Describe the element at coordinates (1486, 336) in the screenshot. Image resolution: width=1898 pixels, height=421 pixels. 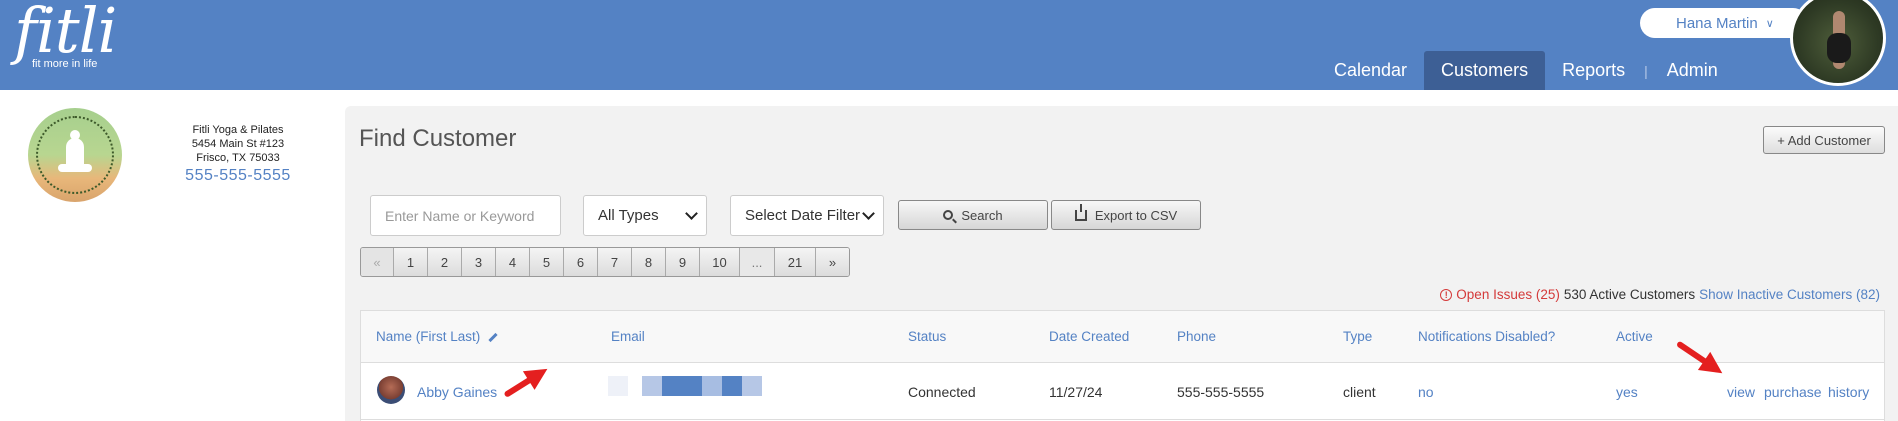
I see `header-notifications: Notifications Disabled?` at that location.